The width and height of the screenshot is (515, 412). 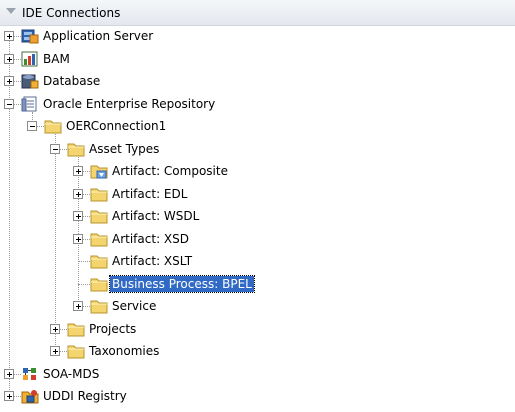 I want to click on tree-node-label: Application Server, so click(x=98, y=36).